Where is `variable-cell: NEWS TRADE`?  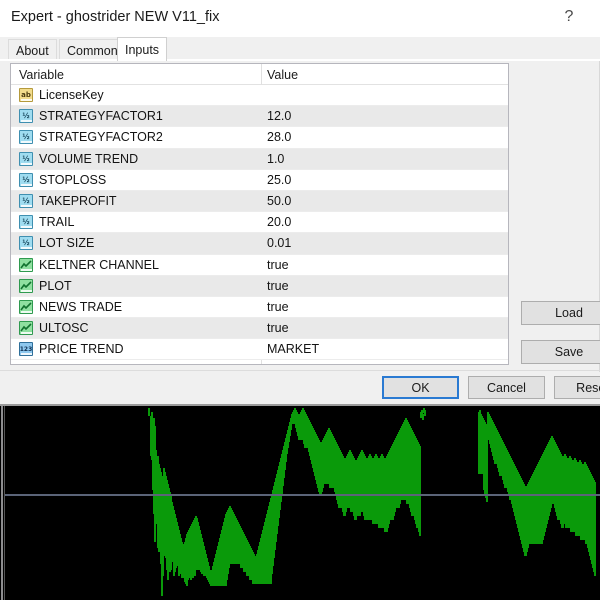
variable-cell: NEWS TRADE is located at coordinates (70, 307).